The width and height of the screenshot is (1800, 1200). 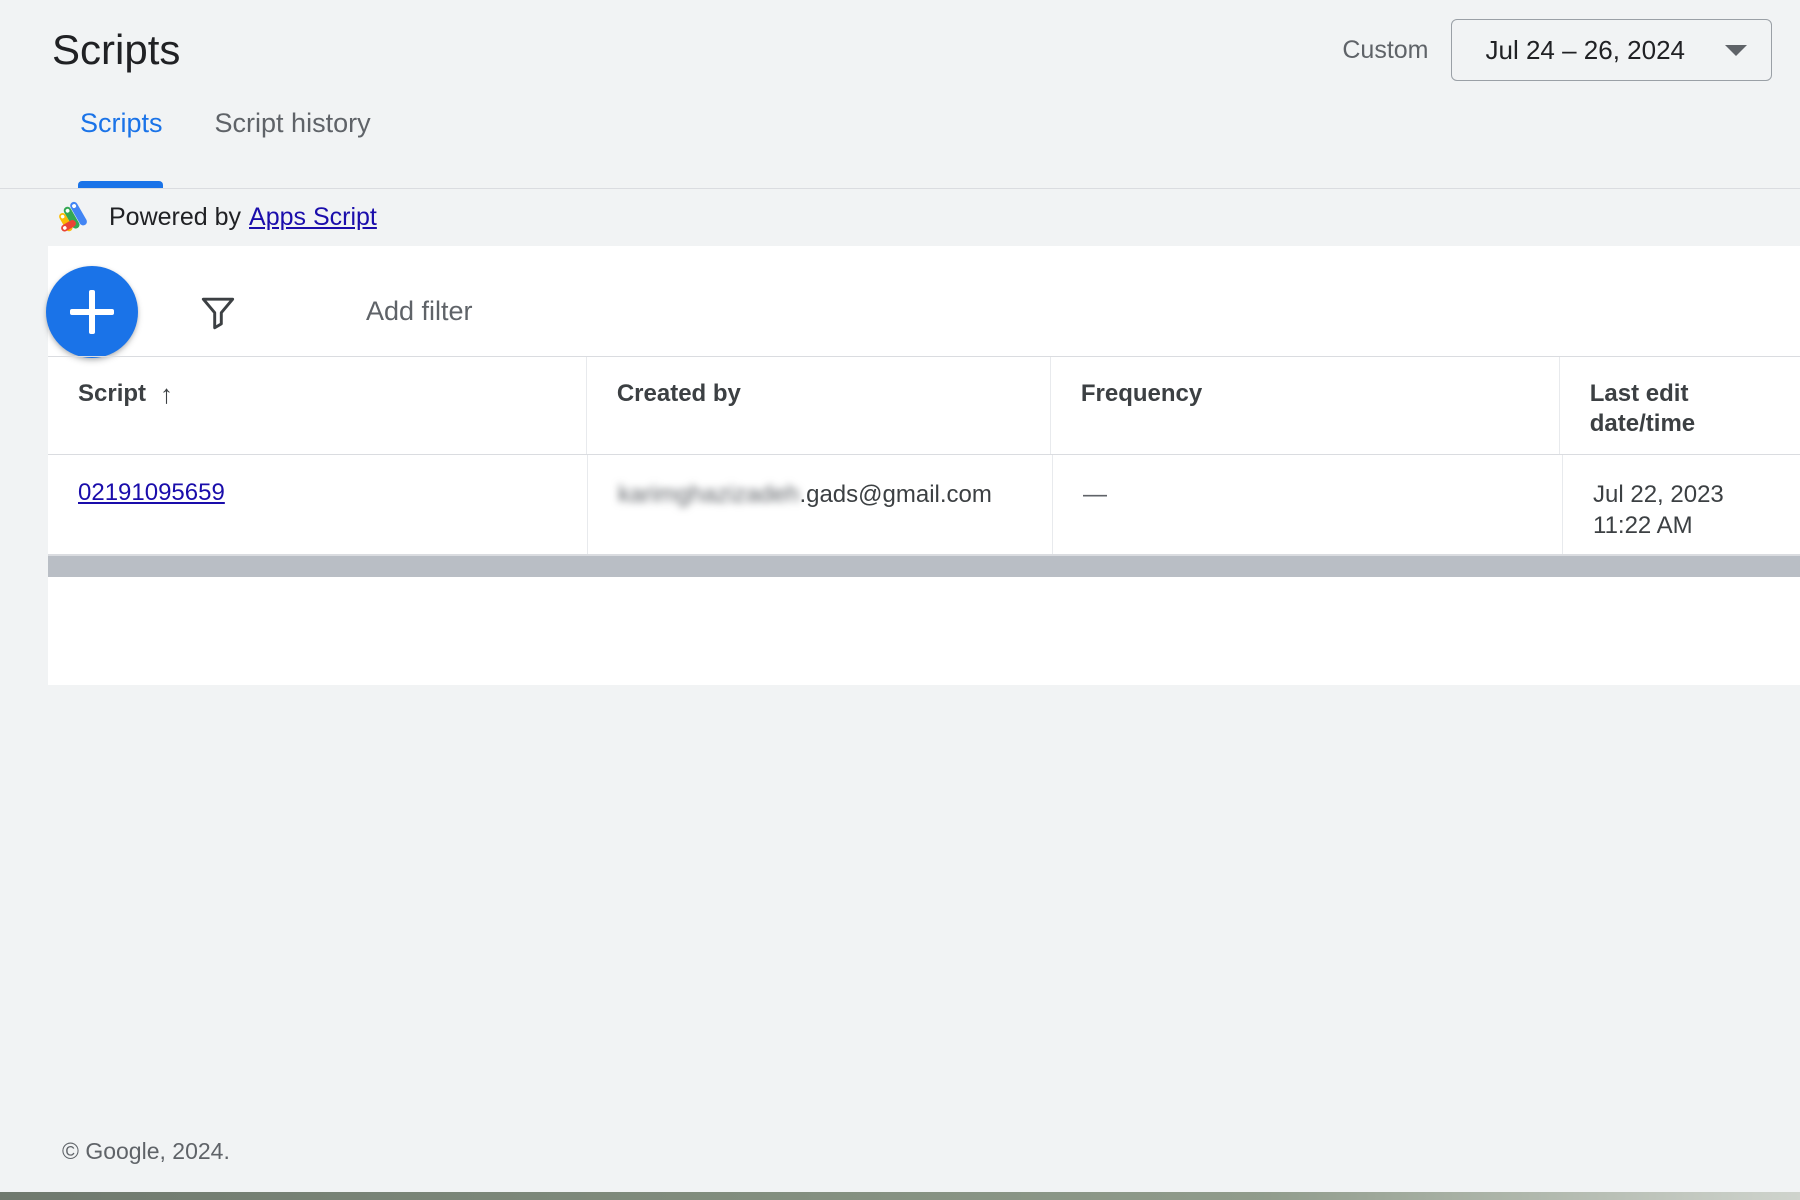 I want to click on powered-by-text: Powered by, so click(x=175, y=217).